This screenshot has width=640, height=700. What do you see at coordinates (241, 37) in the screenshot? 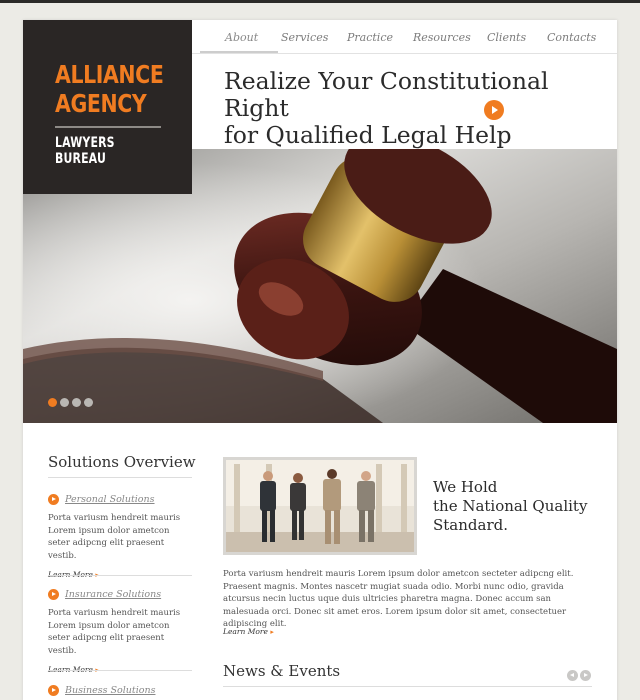
I see `nav-item-about: About` at bounding box center [241, 37].